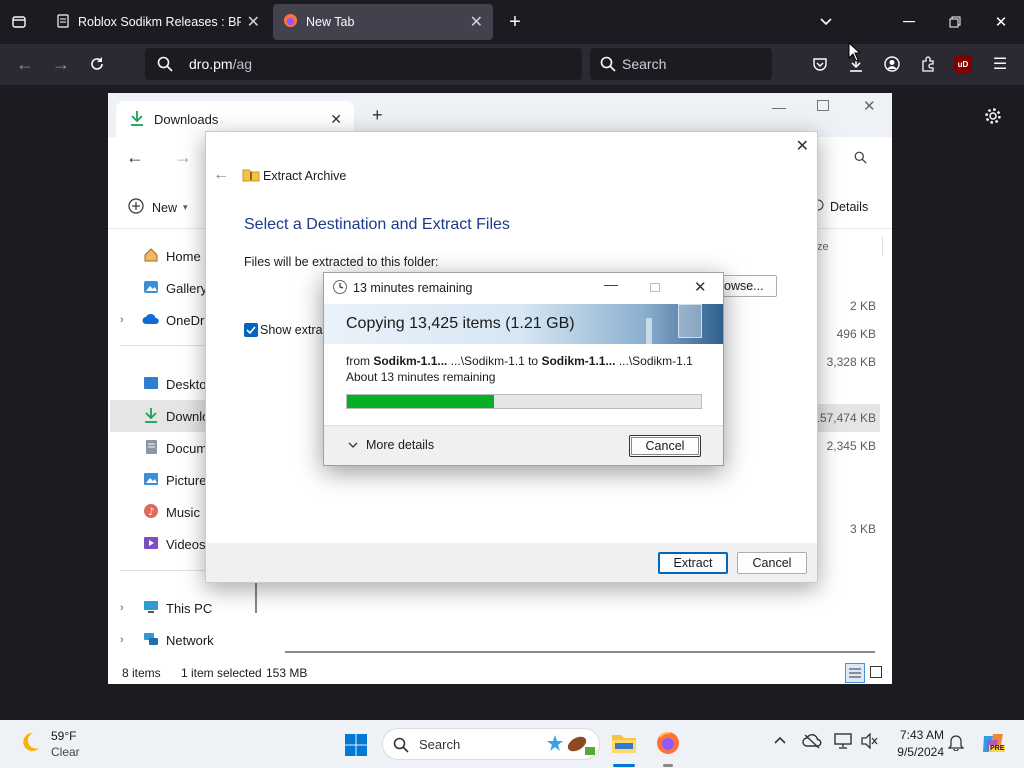 This screenshot has width=1024, height=768. What do you see at coordinates (383, 22) in the screenshot?
I see `tab-new-tab: New Tab ✕` at bounding box center [383, 22].